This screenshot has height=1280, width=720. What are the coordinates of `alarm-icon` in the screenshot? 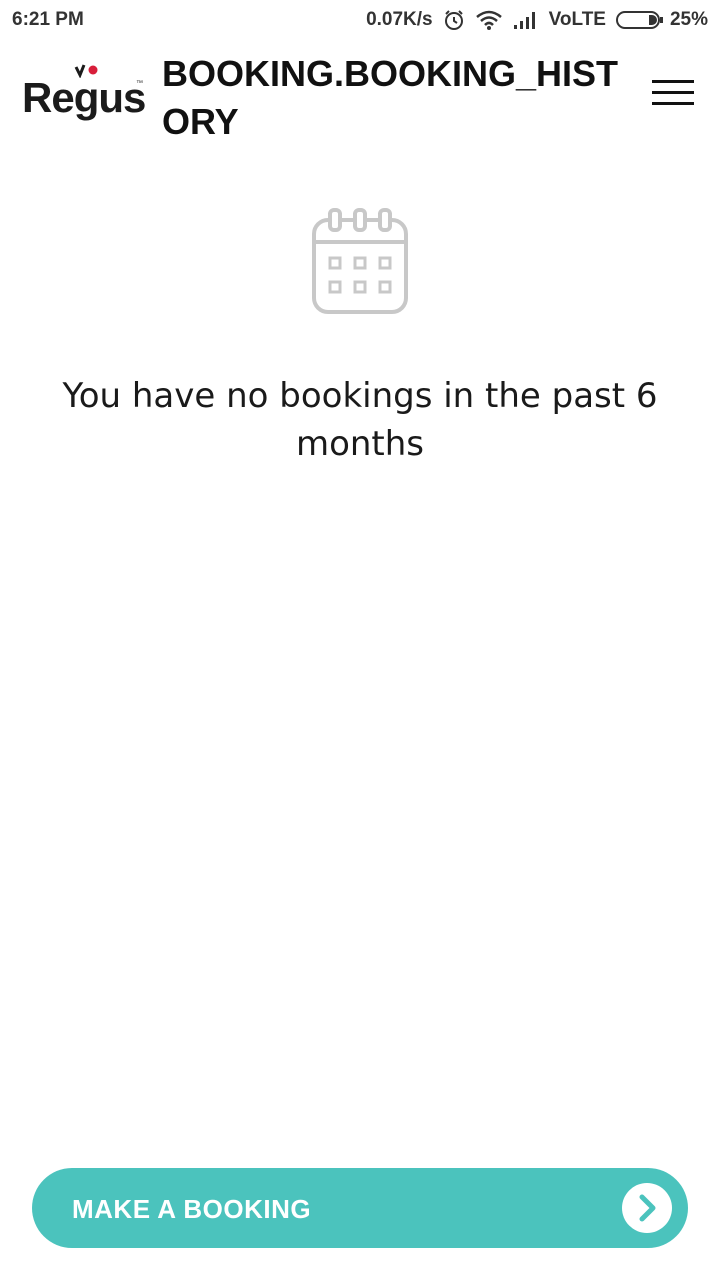 It's located at (454, 20).